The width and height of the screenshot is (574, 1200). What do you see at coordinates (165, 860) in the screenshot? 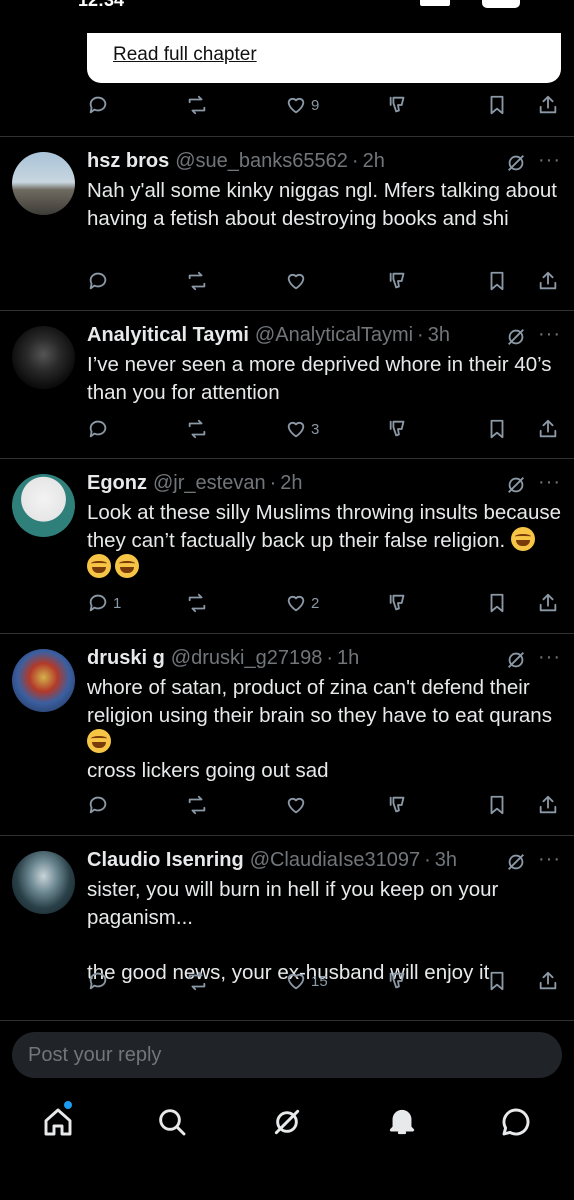
I see `display-name: Claudio Isenring` at bounding box center [165, 860].